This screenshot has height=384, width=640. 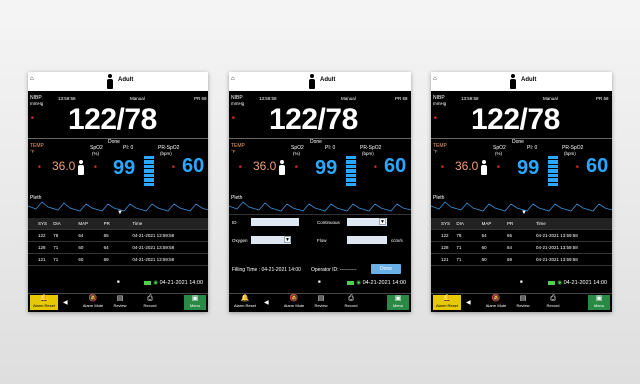 What do you see at coordinates (240, 166) in the screenshot?
I see `temp-alarm-indicator: ■` at bounding box center [240, 166].